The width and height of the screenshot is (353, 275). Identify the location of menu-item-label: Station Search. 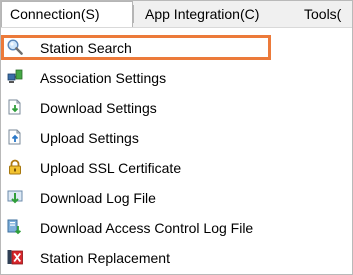
(86, 48).